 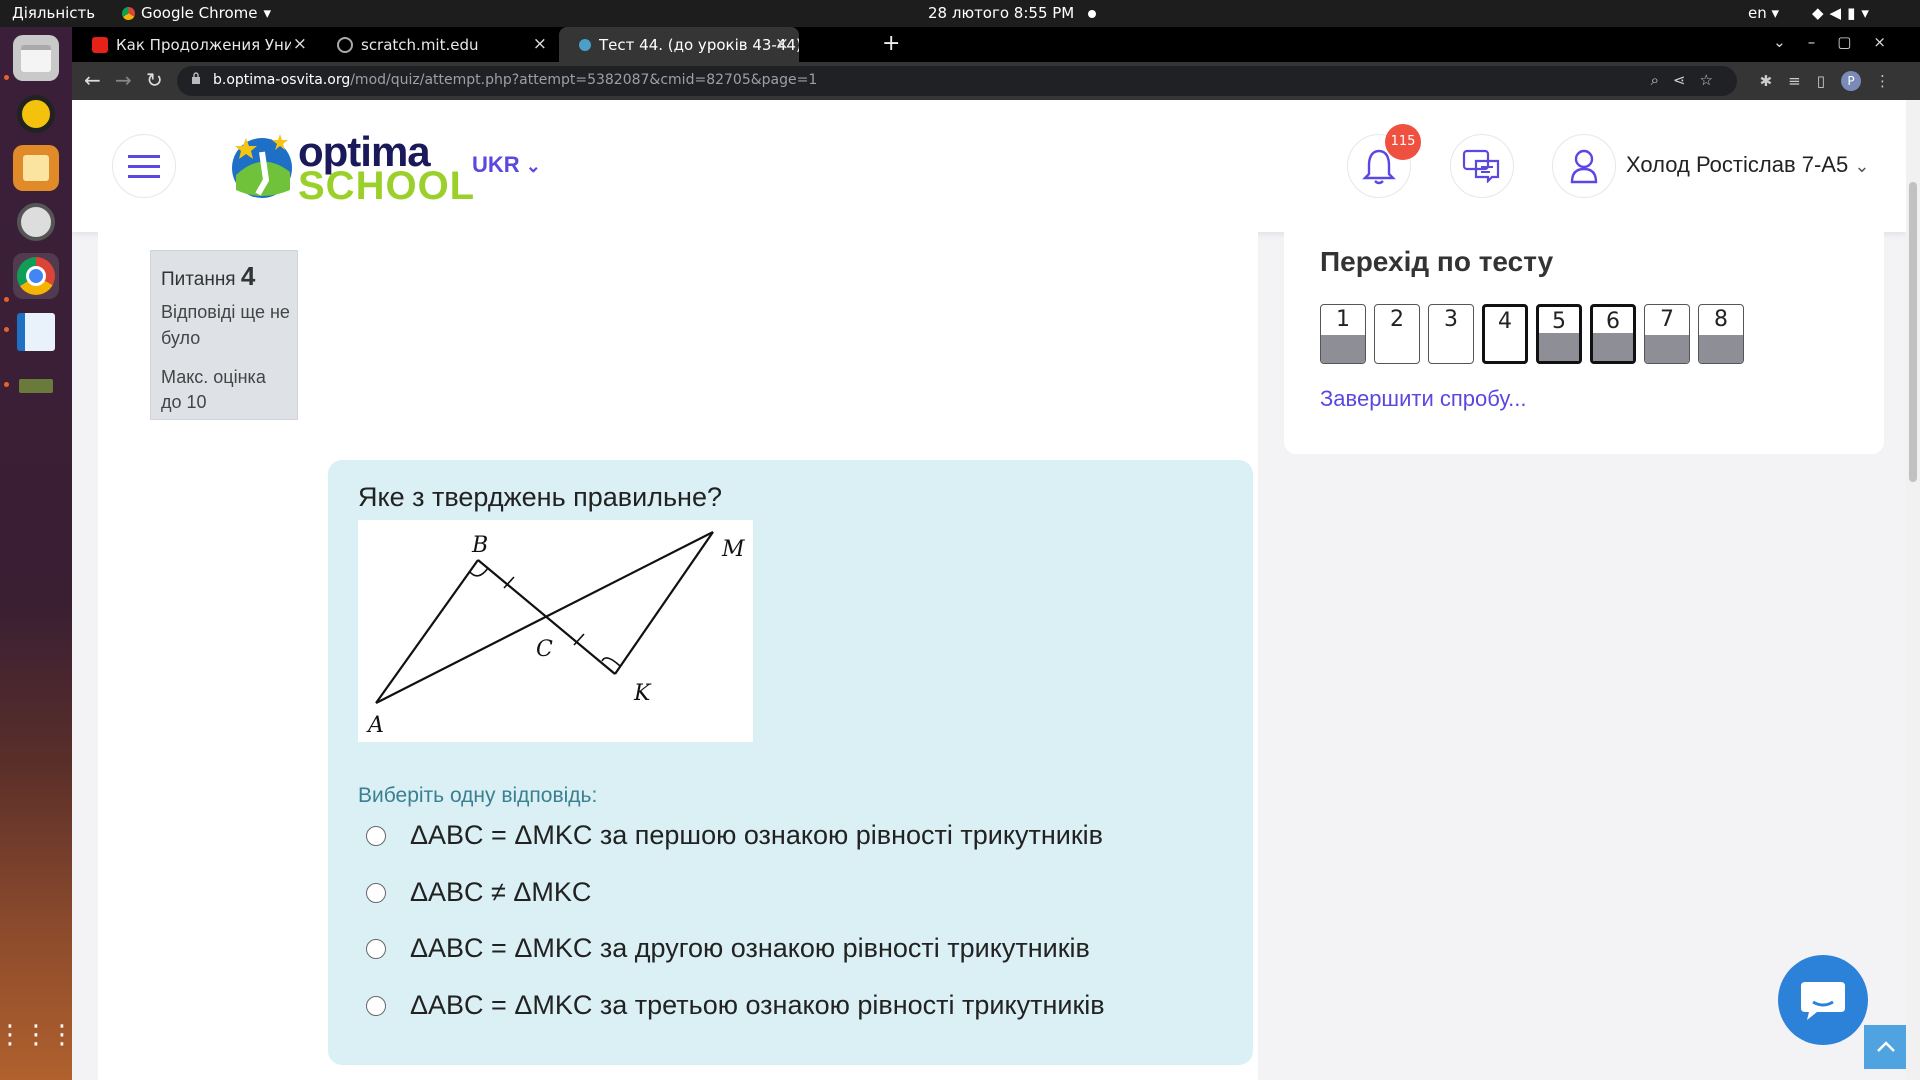 I want to click on image-viewer-icon, so click(x=36, y=168).